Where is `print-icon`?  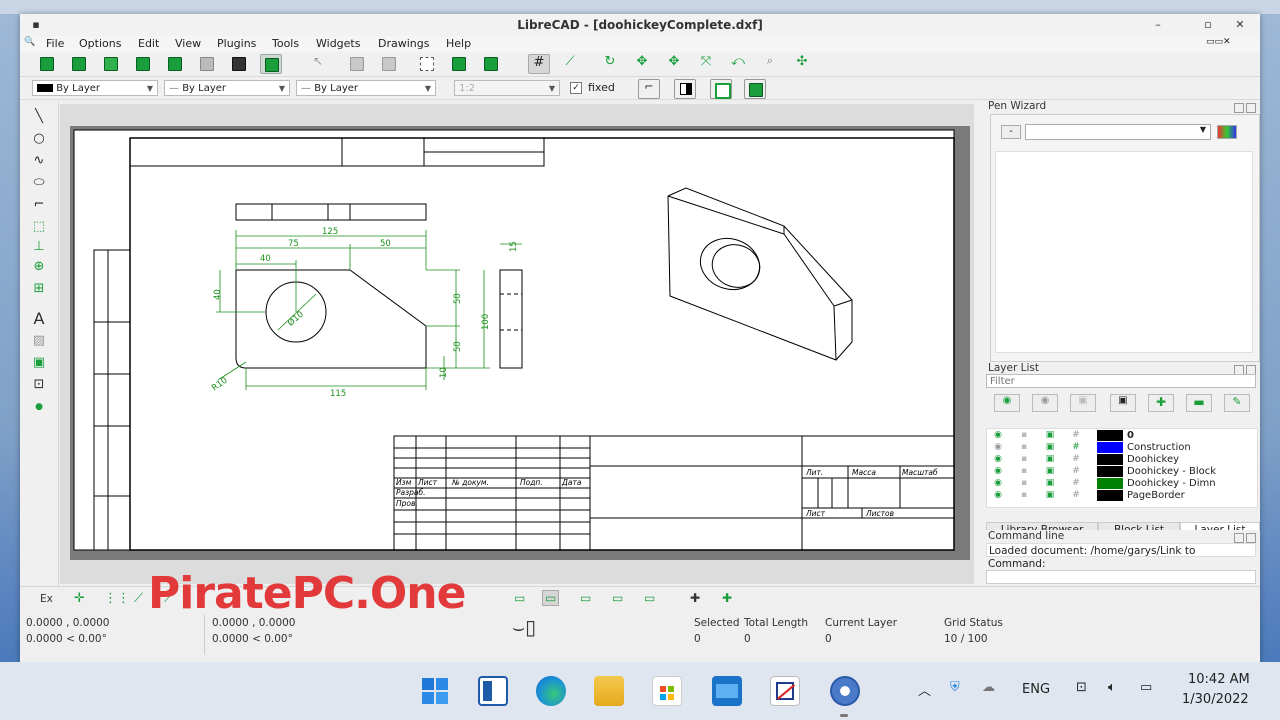 print-icon is located at coordinates (238, 63).